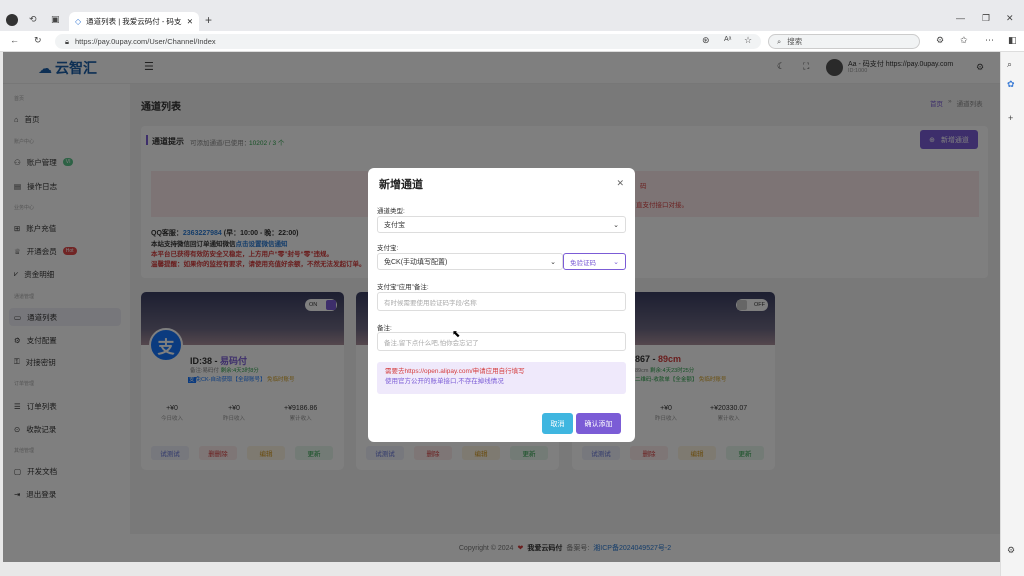 The image size is (1024, 576). I want to click on confirm-add-button: 确认添加, so click(598, 423).